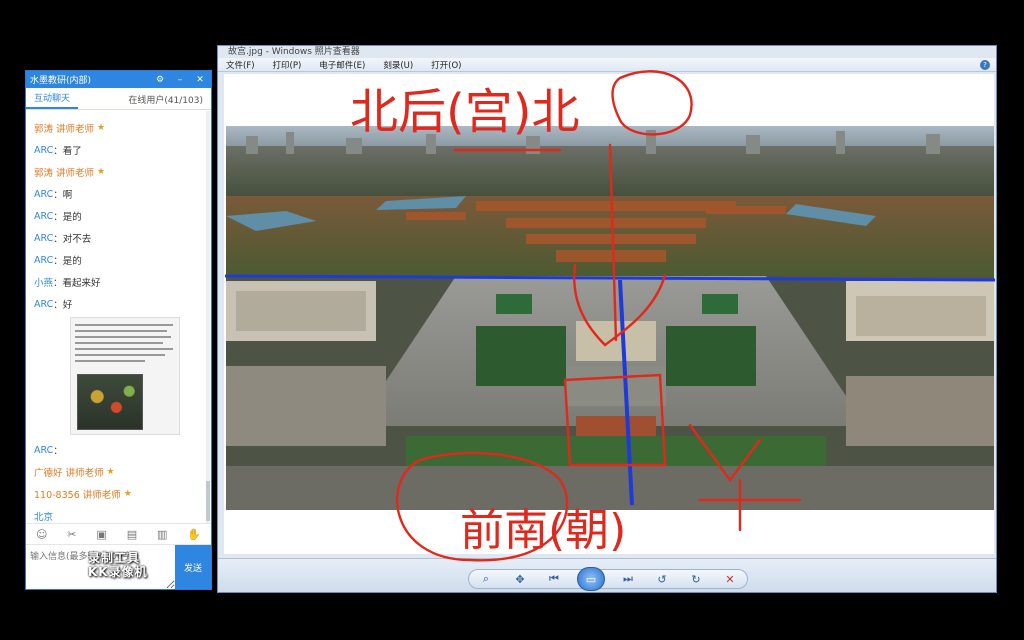 This screenshot has height=640, width=1024. Describe the element at coordinates (208, 317) in the screenshot. I see `chat-scrollbar` at that location.